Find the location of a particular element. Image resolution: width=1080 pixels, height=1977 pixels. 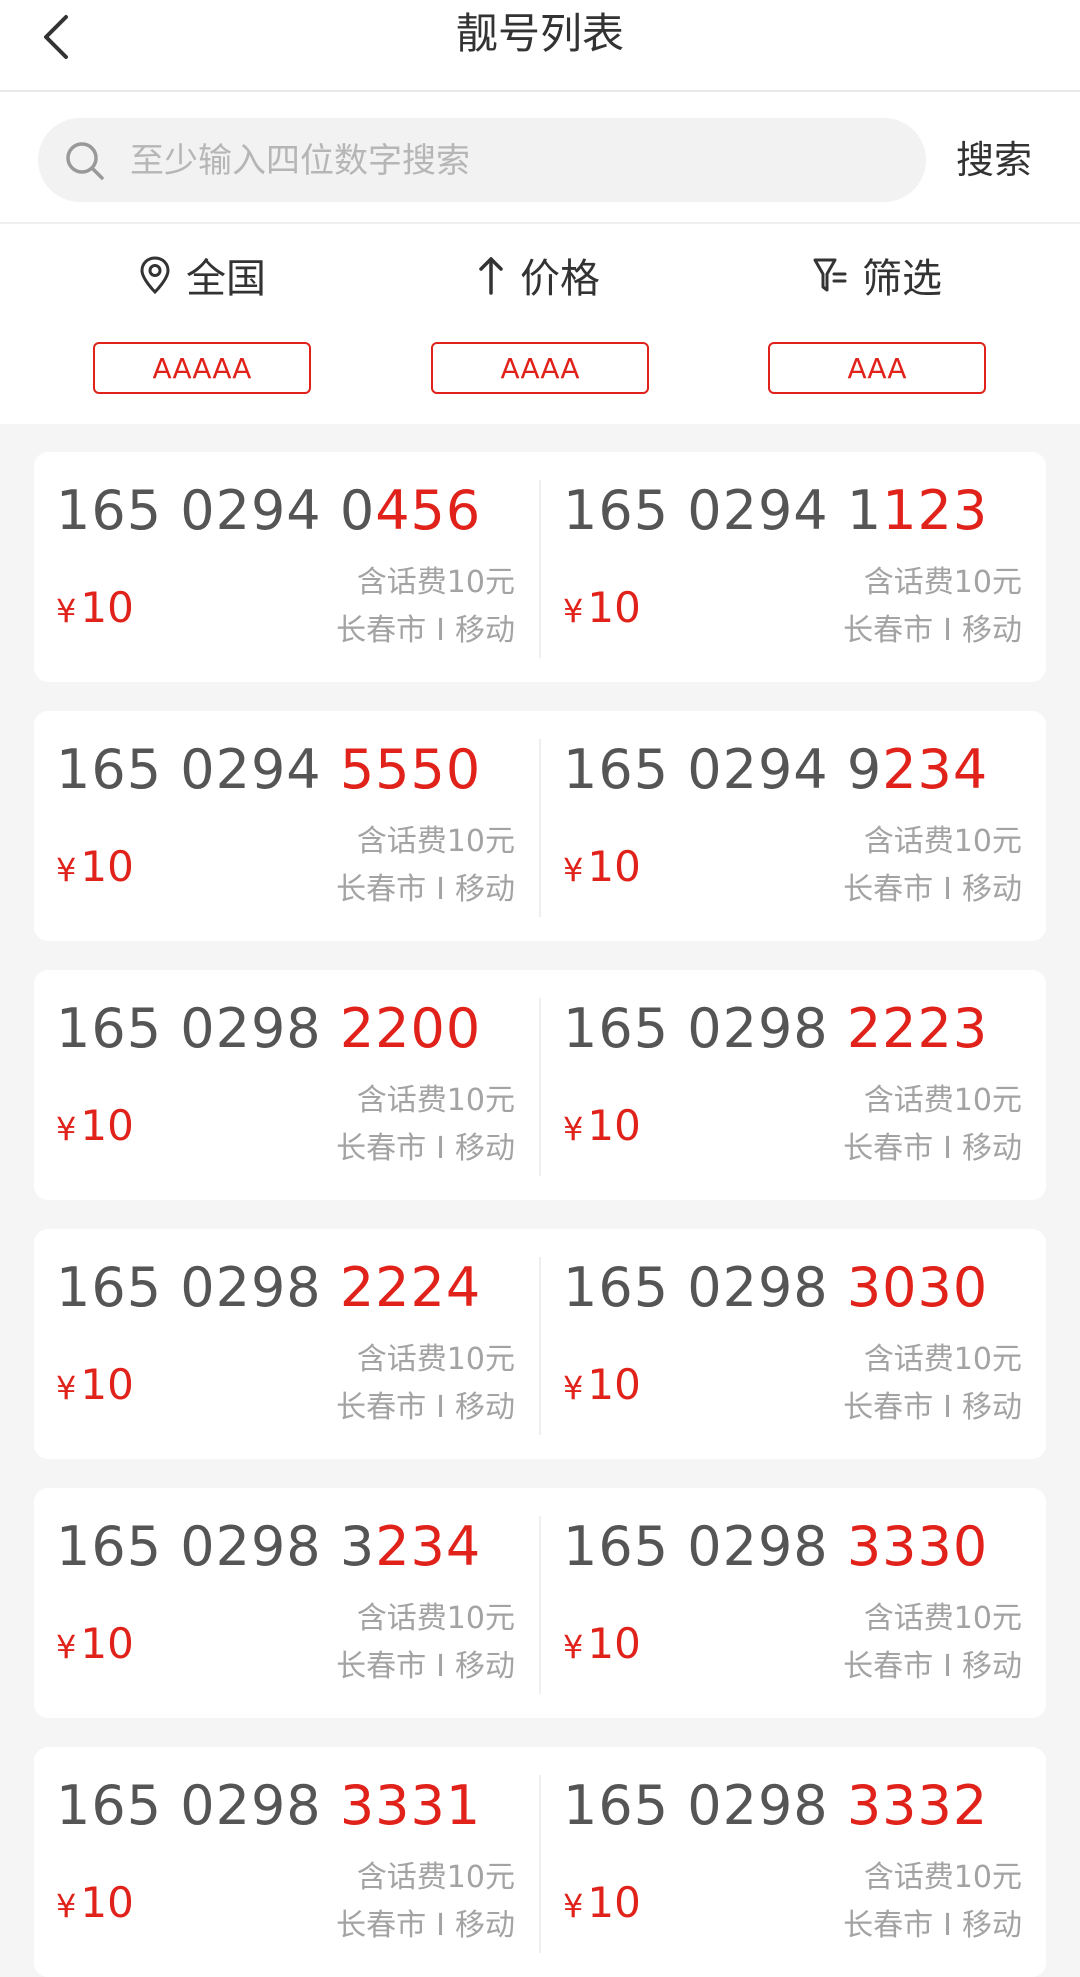

phone-number: 165 0298 3330 is located at coordinates (776, 1546).